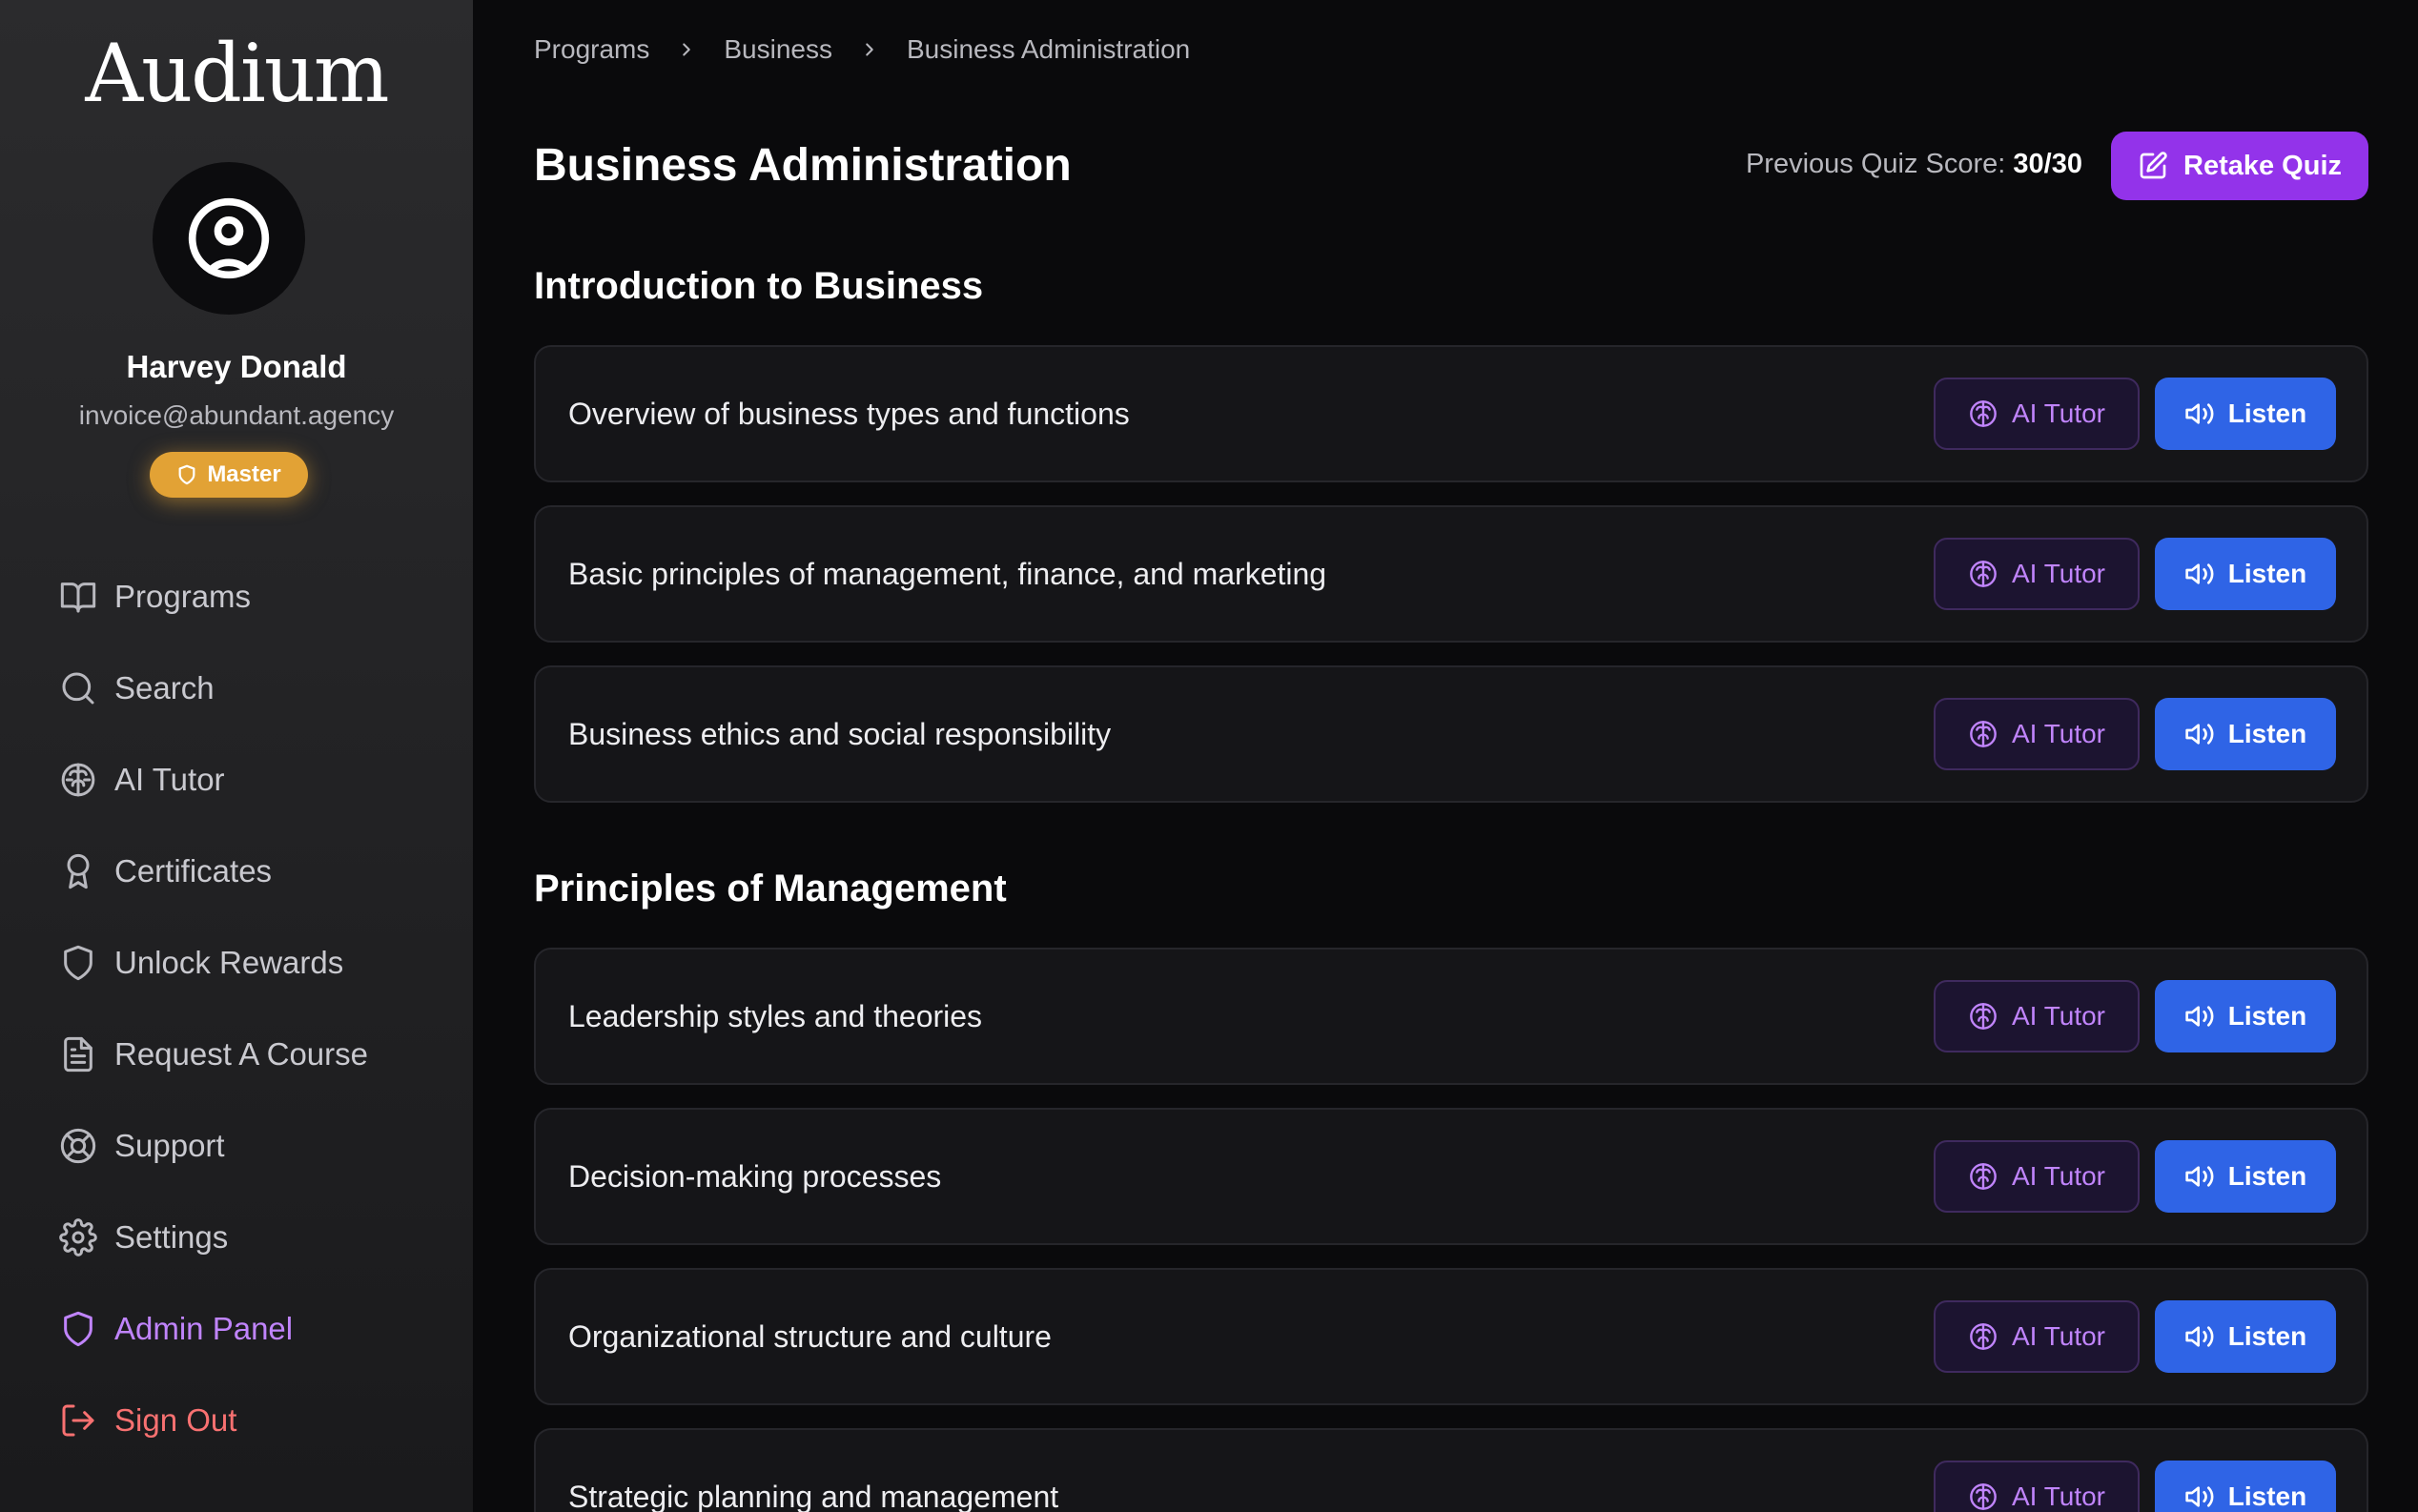 The image size is (2418, 1512). What do you see at coordinates (259, 1420) in the screenshot?
I see `sidebar-item-sign-out: Sign Out` at bounding box center [259, 1420].